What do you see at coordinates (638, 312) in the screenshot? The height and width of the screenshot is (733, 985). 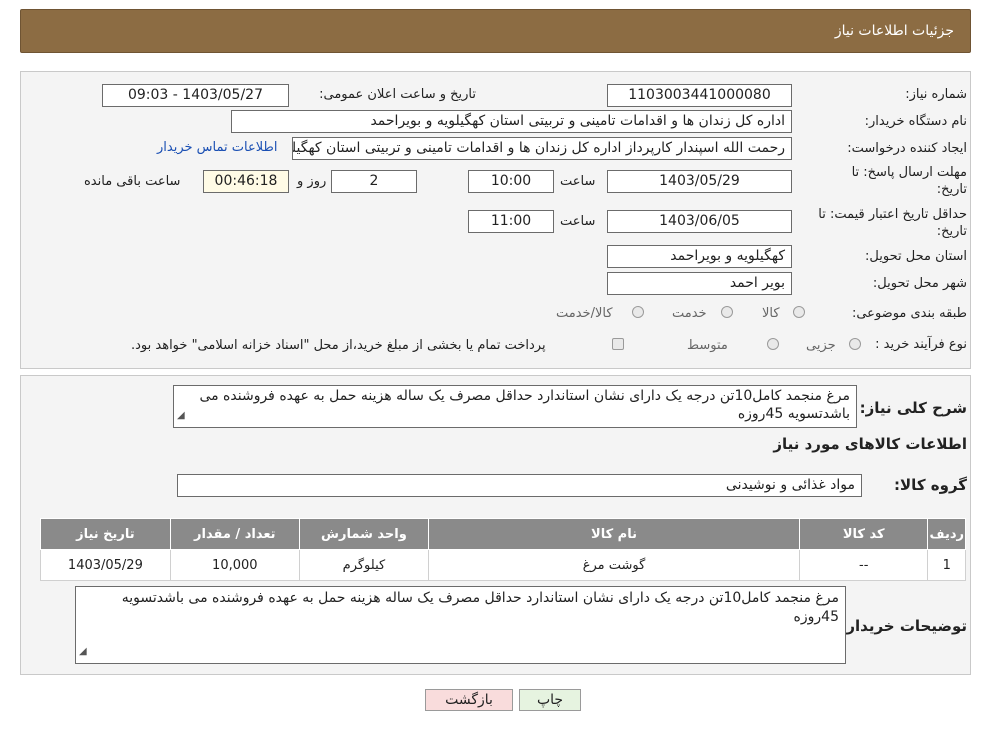 I see `category-radio-goods-service` at bounding box center [638, 312].